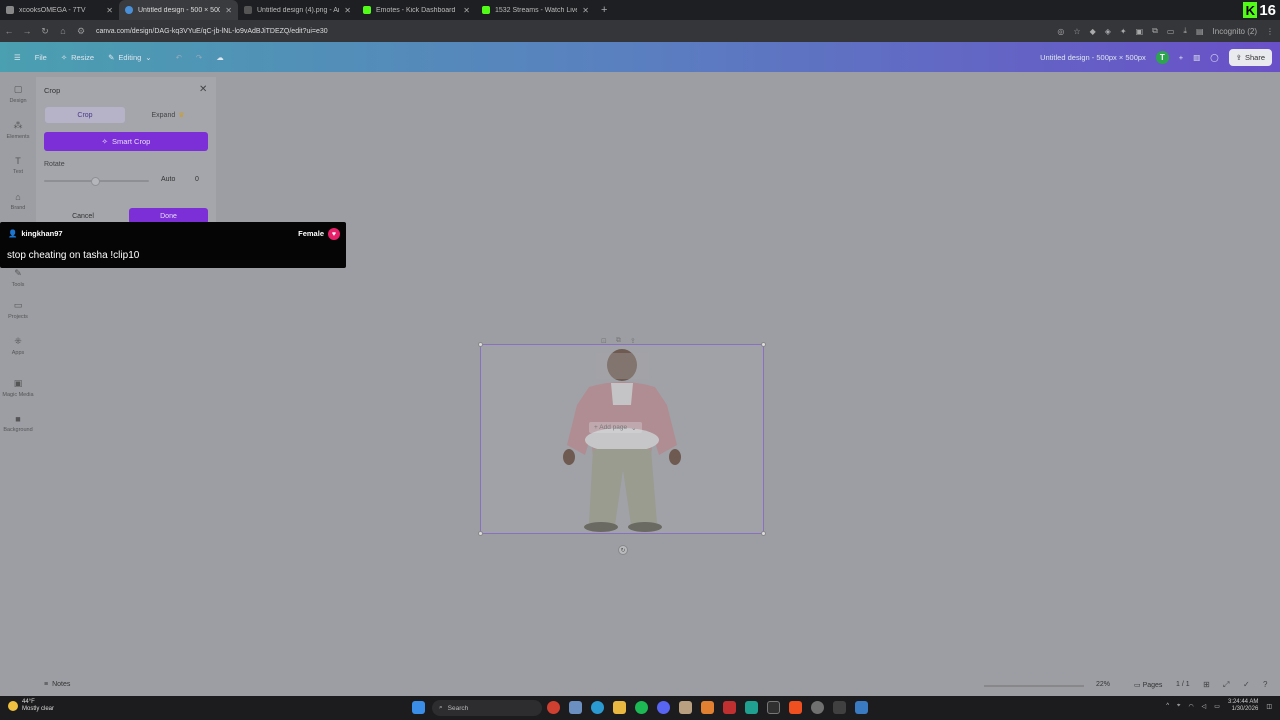 Image resolution: width=1280 pixels, height=720 pixels. I want to click on reload-icon: ↻, so click(45, 31).